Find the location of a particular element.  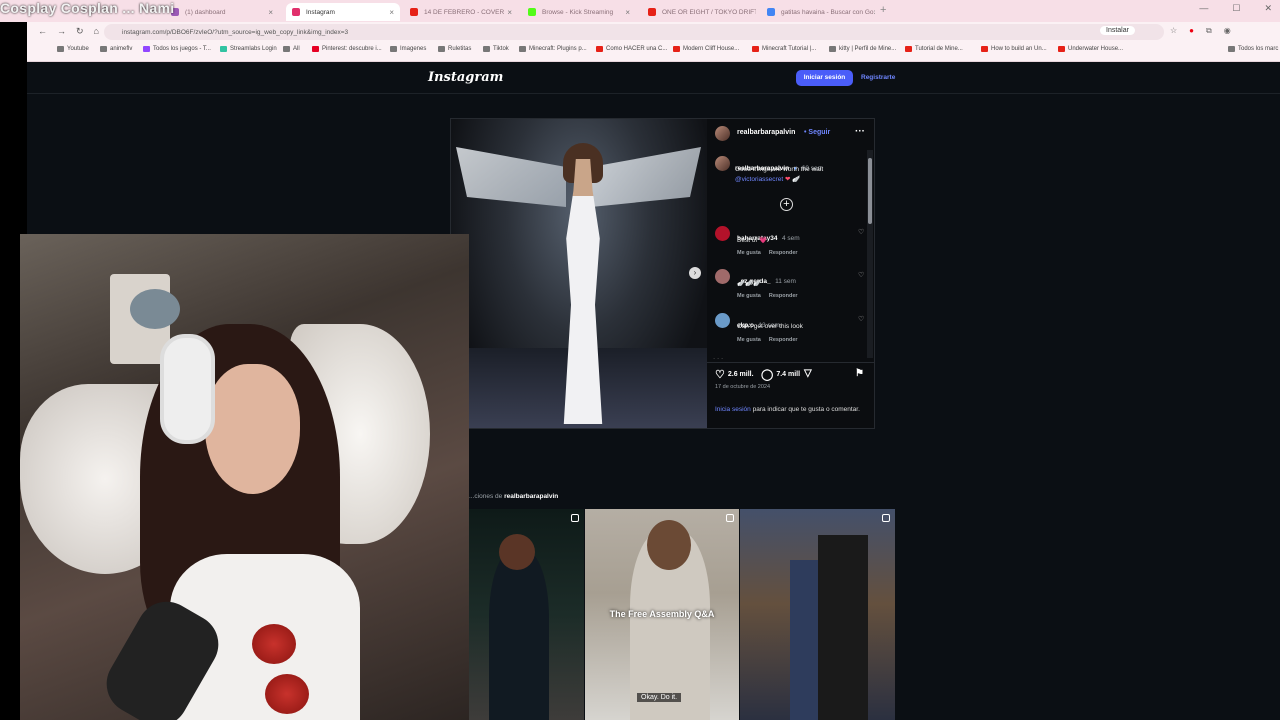

comment-area: ◯ 7.4 mill is located at coordinates (780, 374).